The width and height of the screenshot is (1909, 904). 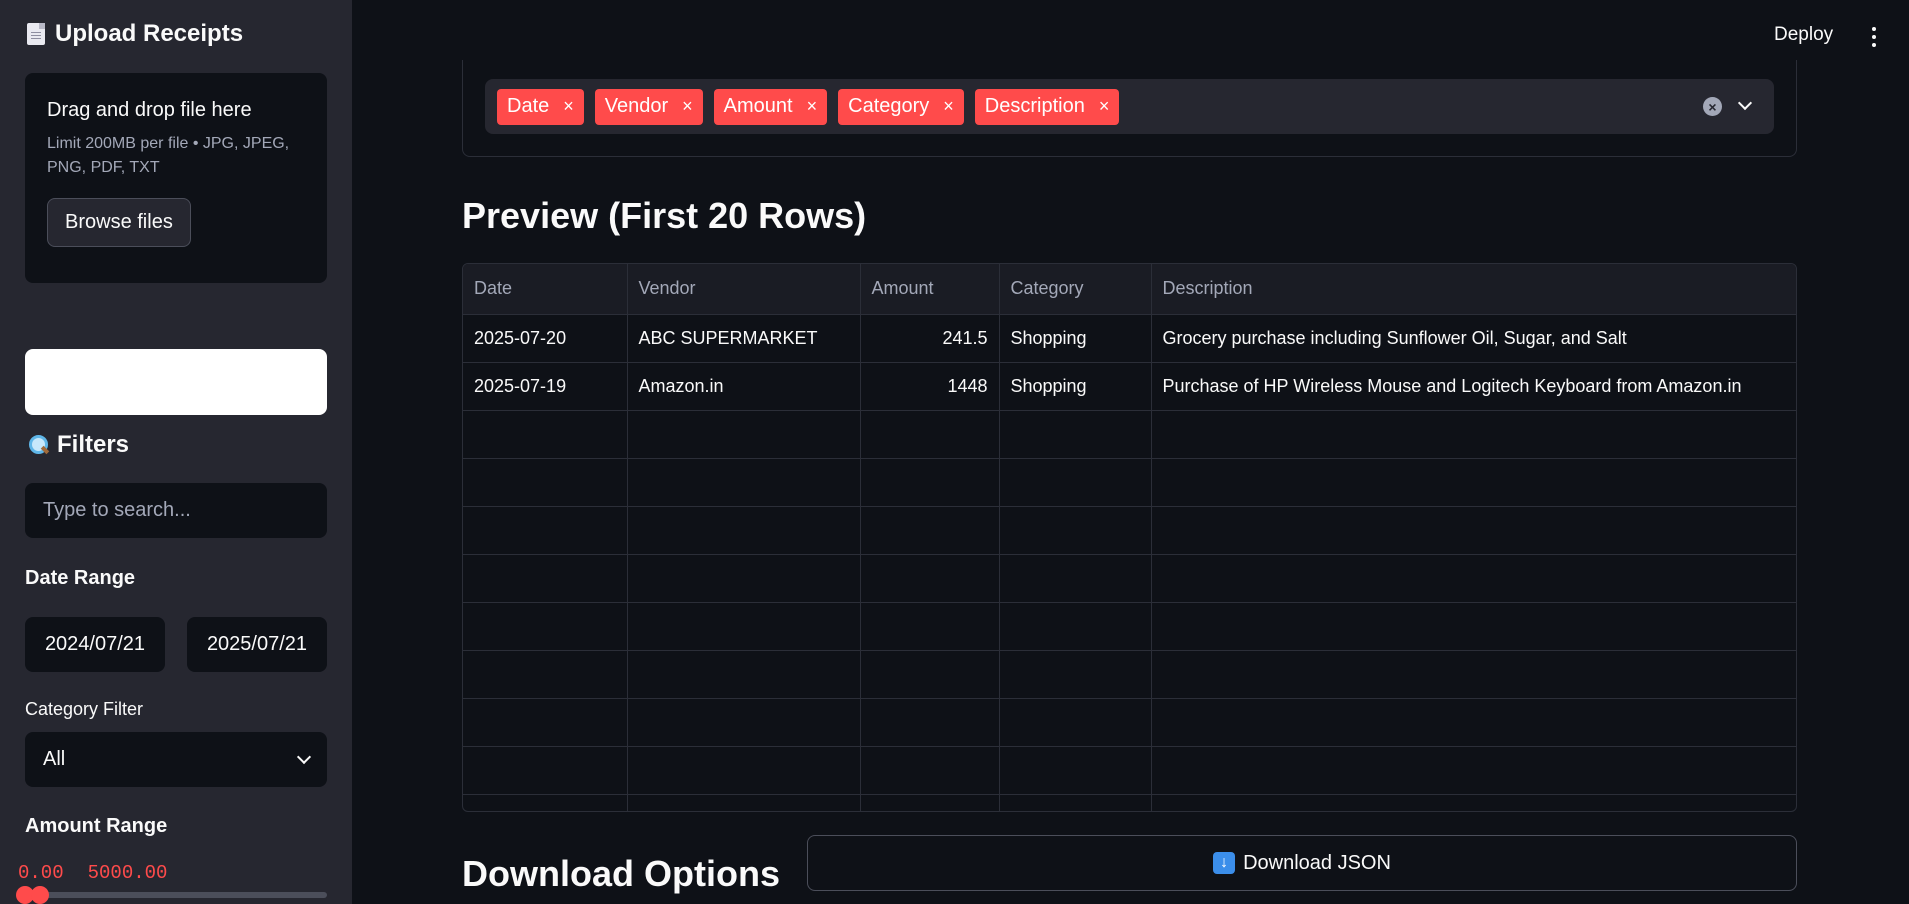 I want to click on download-arrow-icon: ↓, so click(x=1224, y=863).